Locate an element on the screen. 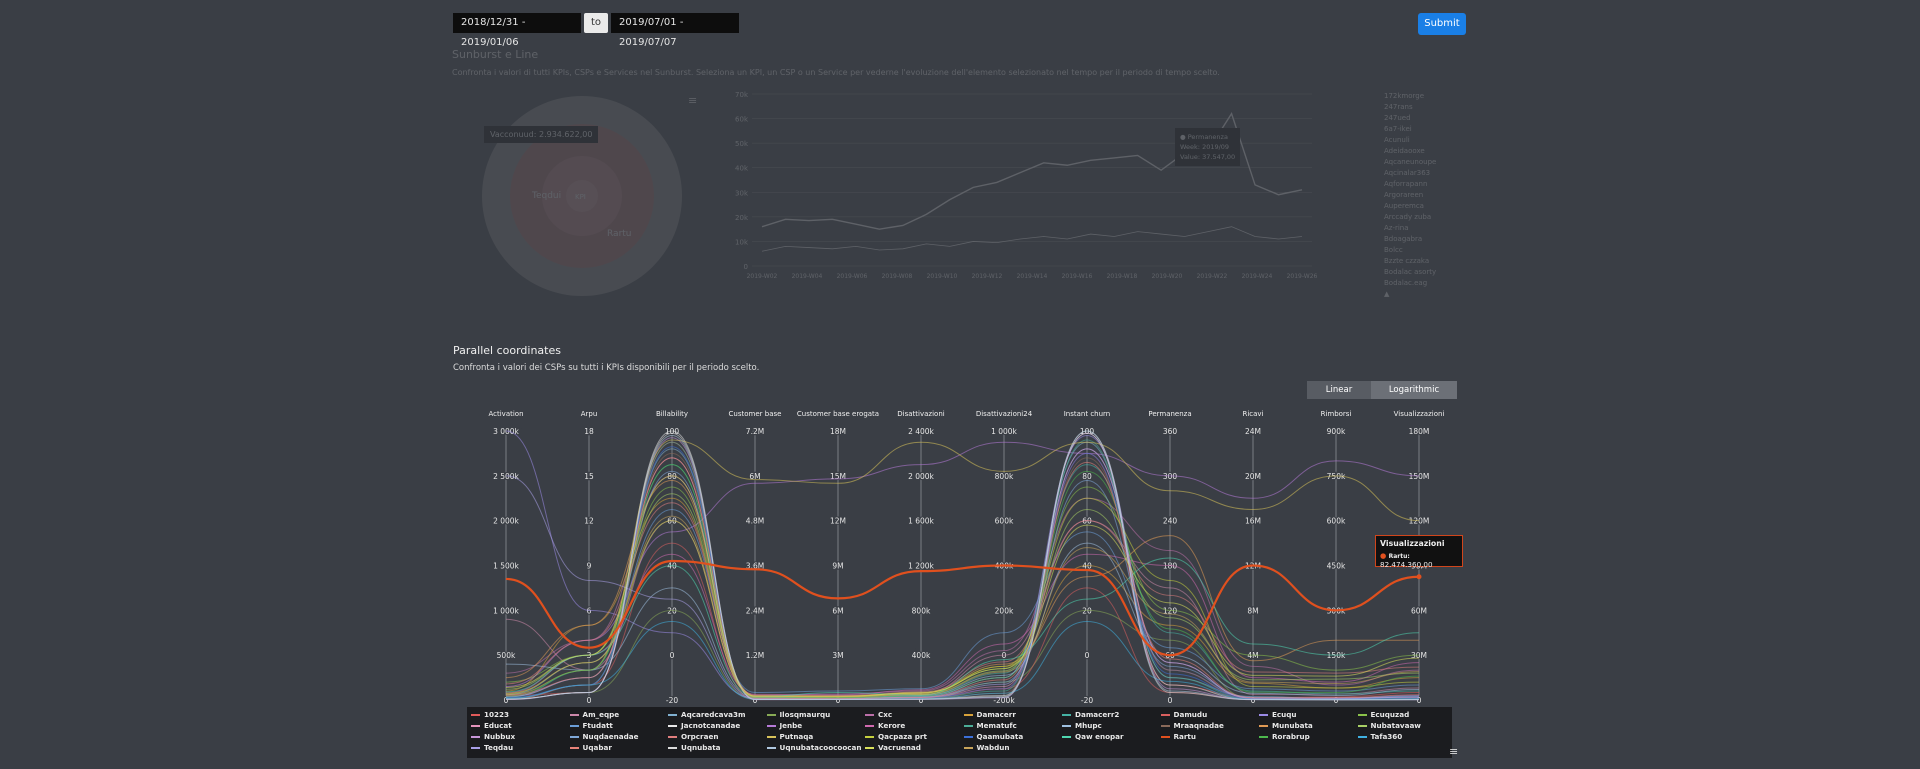 The image size is (1920, 769). legend-item: Kerore is located at coordinates (885, 725).